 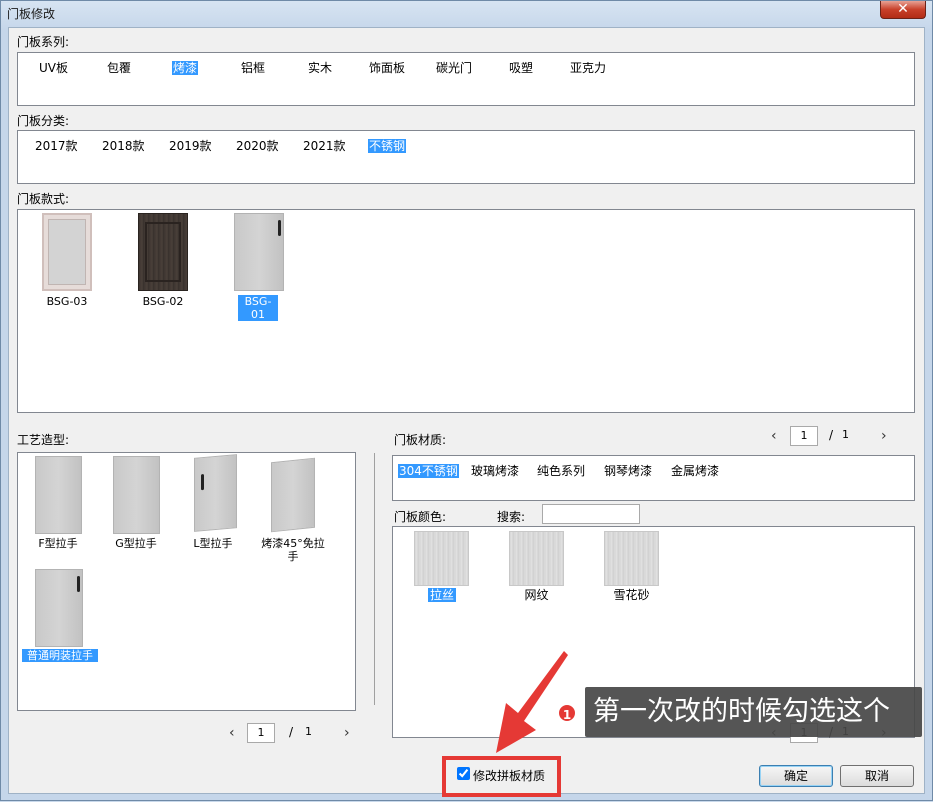 What do you see at coordinates (532, 702) in the screenshot?
I see `annotation-arrow` at bounding box center [532, 702].